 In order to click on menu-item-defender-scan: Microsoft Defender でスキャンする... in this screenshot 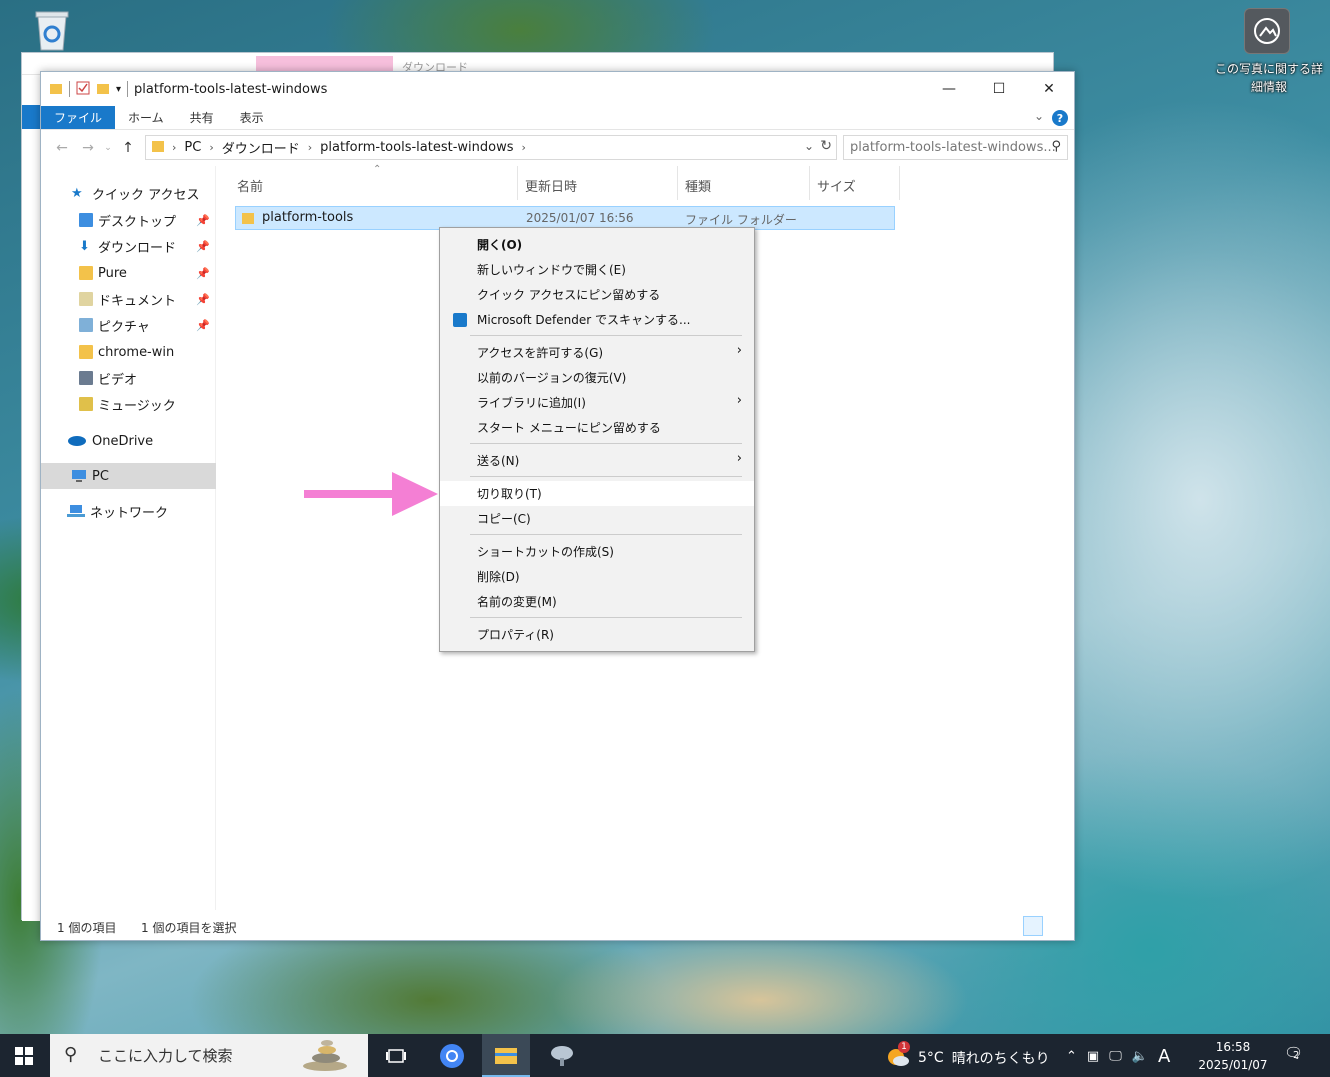, I will do `click(597, 319)`.